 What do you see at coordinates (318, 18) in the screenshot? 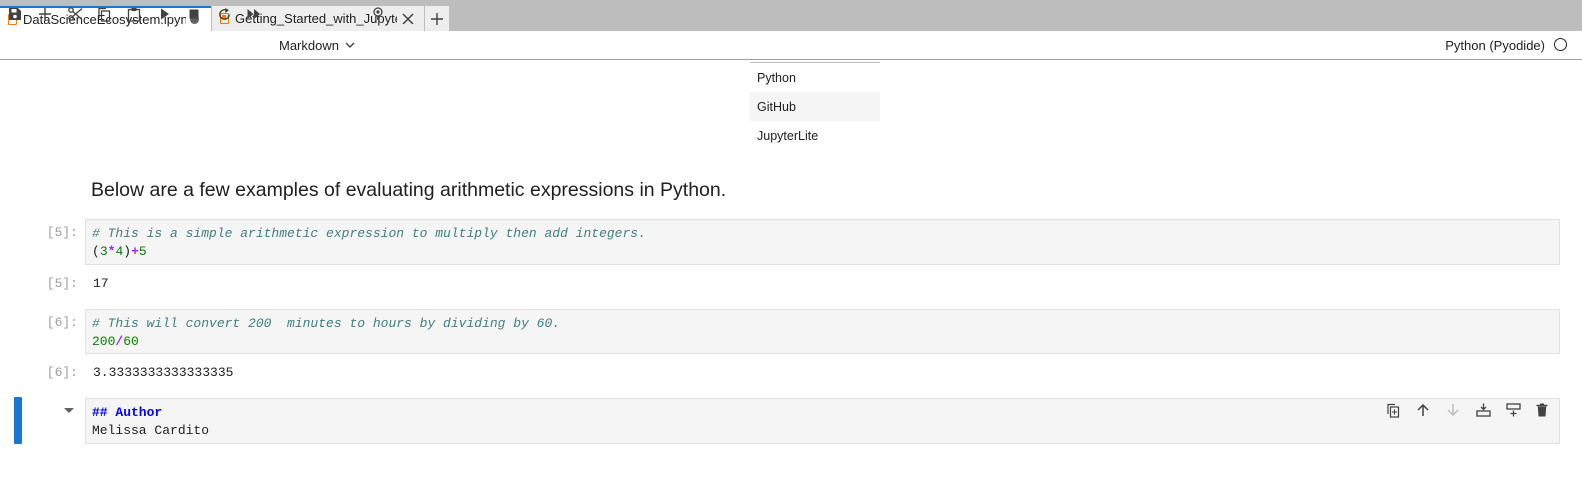
I see `tab-getting-started: Getting_Started_with_Jupyter.ipynb` at bounding box center [318, 18].